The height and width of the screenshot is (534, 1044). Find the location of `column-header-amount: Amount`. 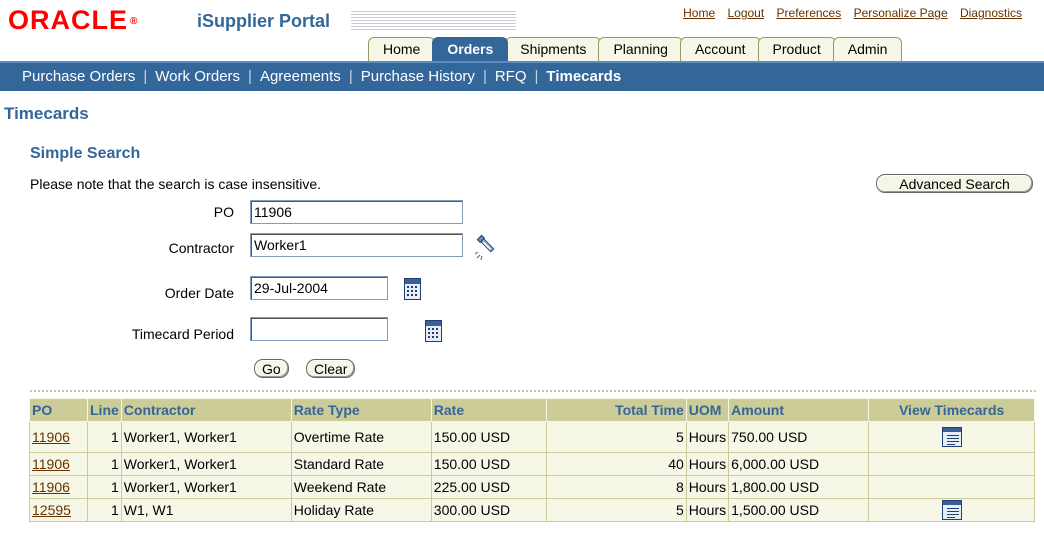

column-header-amount: Amount is located at coordinates (799, 410).